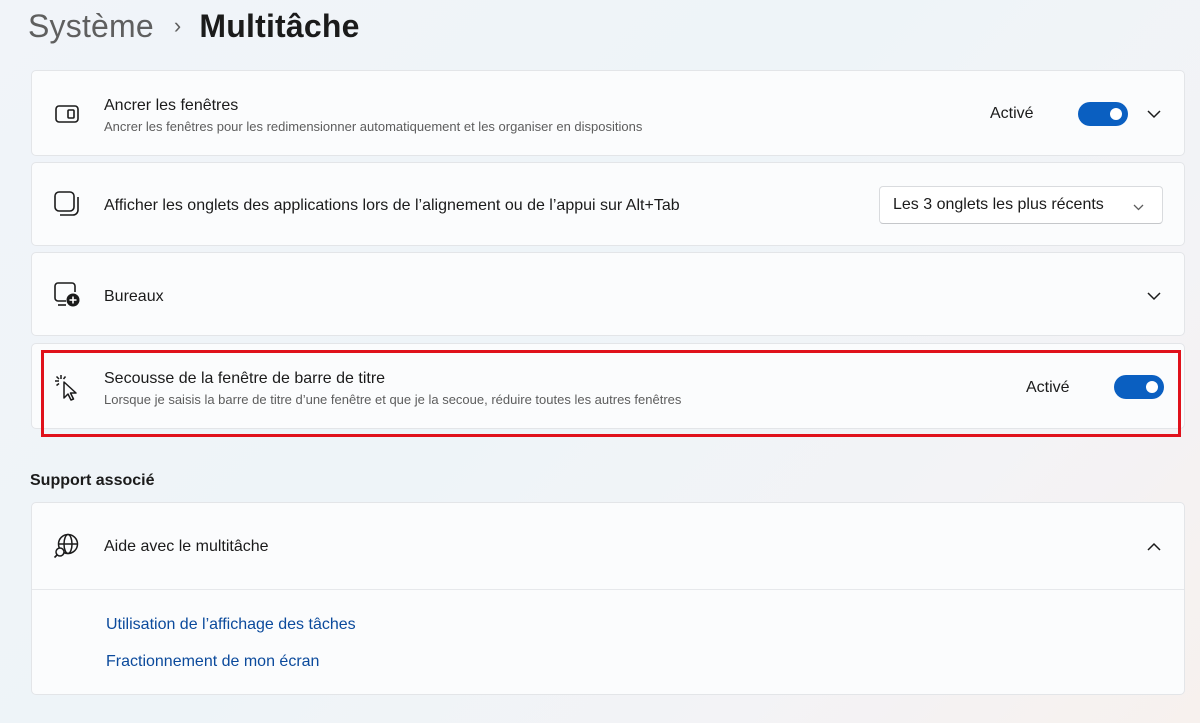 This screenshot has width=1200, height=723. What do you see at coordinates (1154, 546) in the screenshot?
I see `chevron-up-icon` at bounding box center [1154, 546].